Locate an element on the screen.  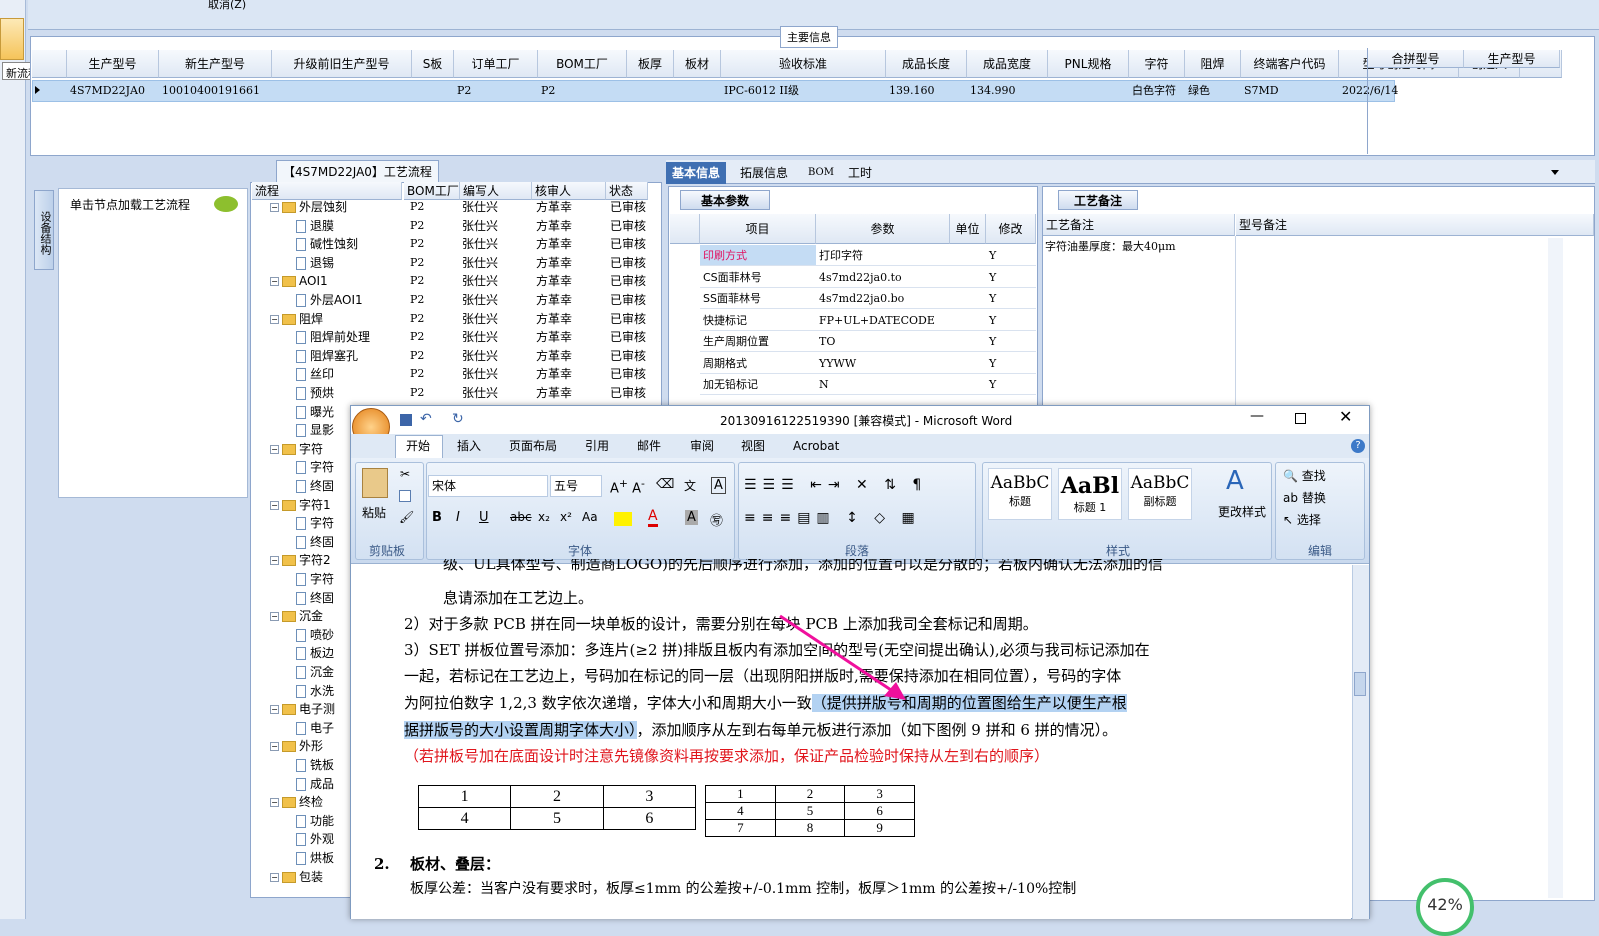
basic-cell: 4s7md22ja0.bo is located at coordinates (883, 298).